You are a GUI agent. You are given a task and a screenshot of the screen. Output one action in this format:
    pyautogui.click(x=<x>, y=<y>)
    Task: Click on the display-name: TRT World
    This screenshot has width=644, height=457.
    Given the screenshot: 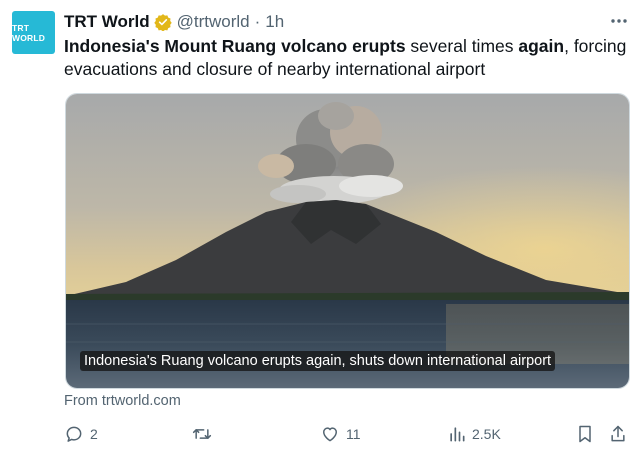 What is the action you would take?
    pyautogui.click(x=107, y=22)
    